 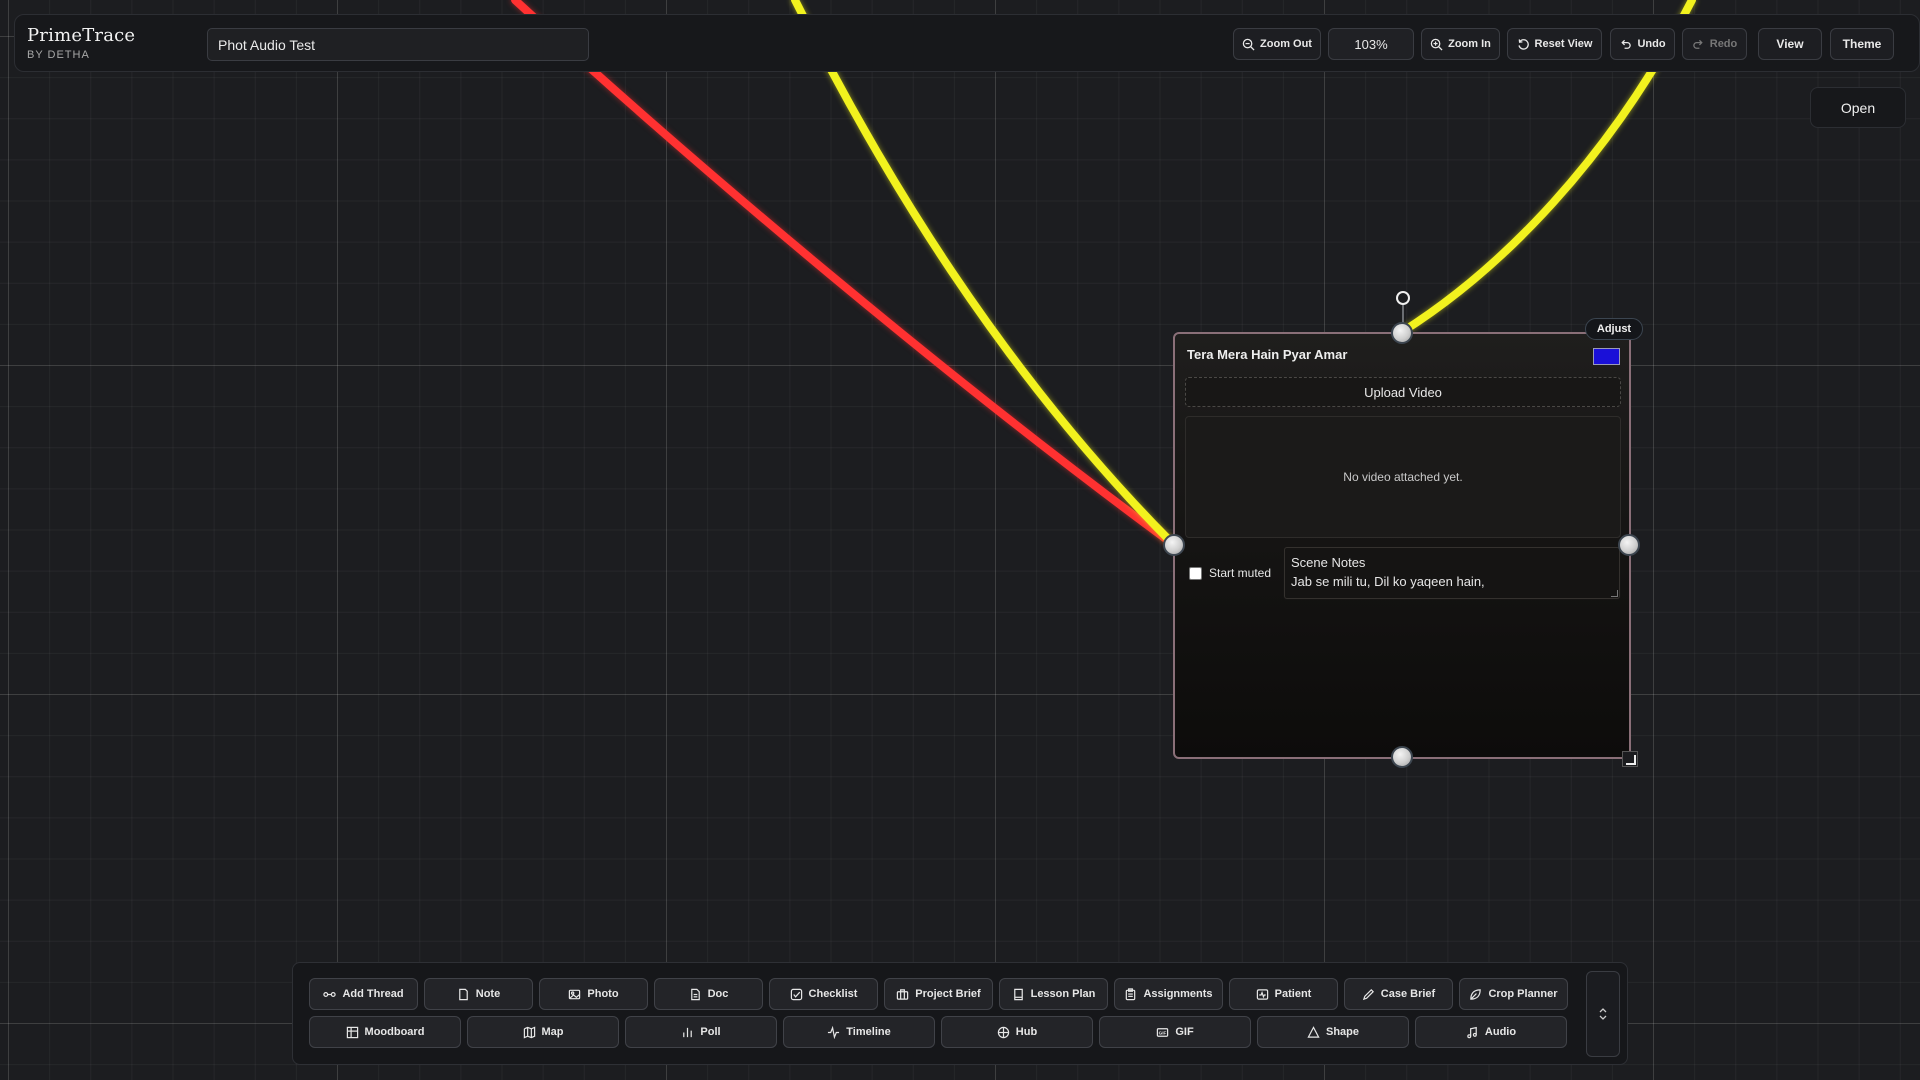 What do you see at coordinates (394, 1032) in the screenshot?
I see `tool-label: Moodboard` at bounding box center [394, 1032].